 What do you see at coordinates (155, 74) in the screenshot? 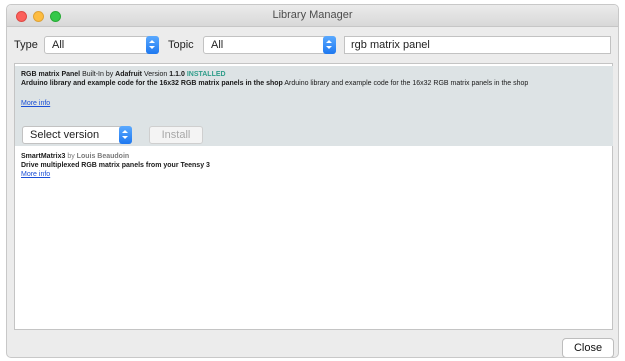
I see `version-label: Version` at bounding box center [155, 74].